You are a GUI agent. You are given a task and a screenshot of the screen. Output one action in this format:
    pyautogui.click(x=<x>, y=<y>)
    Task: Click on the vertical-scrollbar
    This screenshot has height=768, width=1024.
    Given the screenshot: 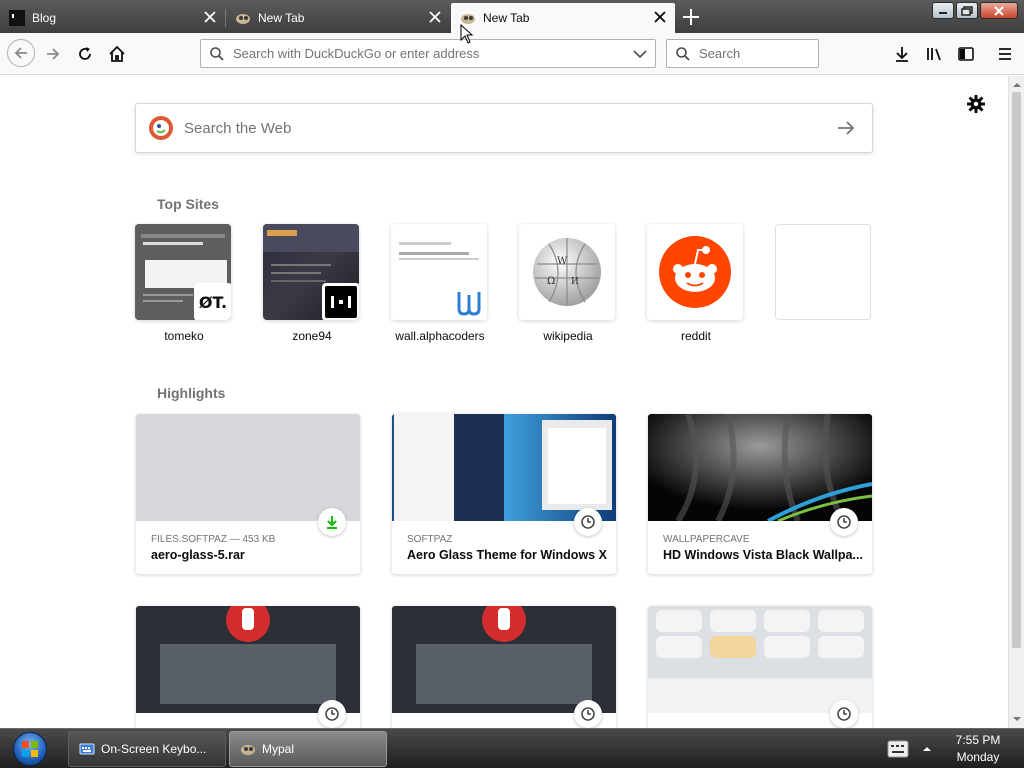 What is the action you would take?
    pyautogui.click(x=1016, y=402)
    